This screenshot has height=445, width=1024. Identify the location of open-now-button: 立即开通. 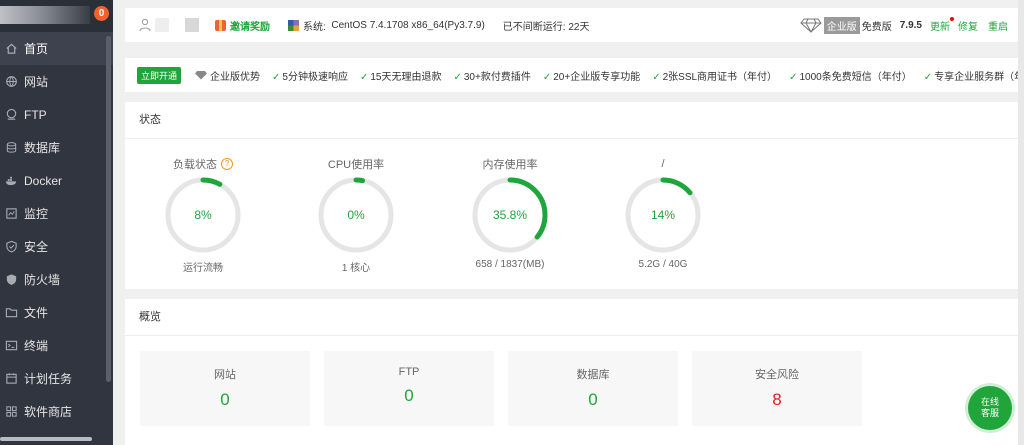
(159, 75).